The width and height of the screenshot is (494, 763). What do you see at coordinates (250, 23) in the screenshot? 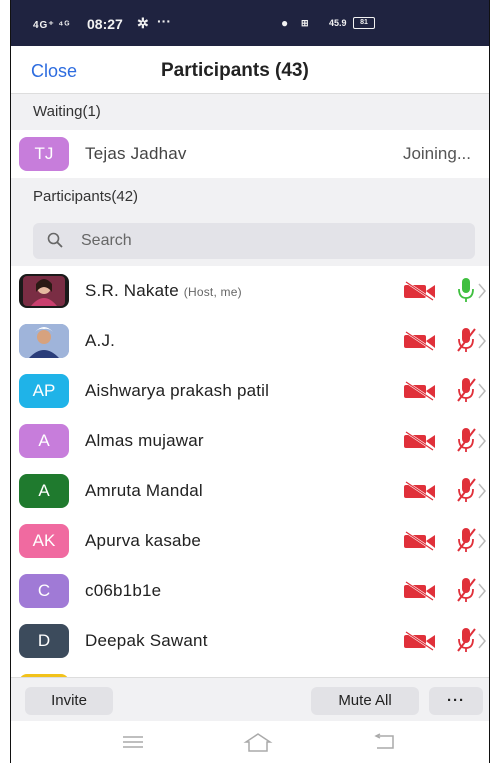
I see `status-bar: 4G⁺ ⁴ᴳ 08:27 ✲ ··· ● ⊞ 45.9 81` at bounding box center [250, 23].